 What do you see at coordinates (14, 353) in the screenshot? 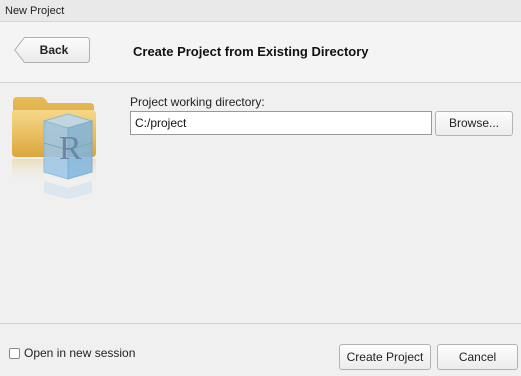
I see `open-new-session-checkbox` at bounding box center [14, 353].